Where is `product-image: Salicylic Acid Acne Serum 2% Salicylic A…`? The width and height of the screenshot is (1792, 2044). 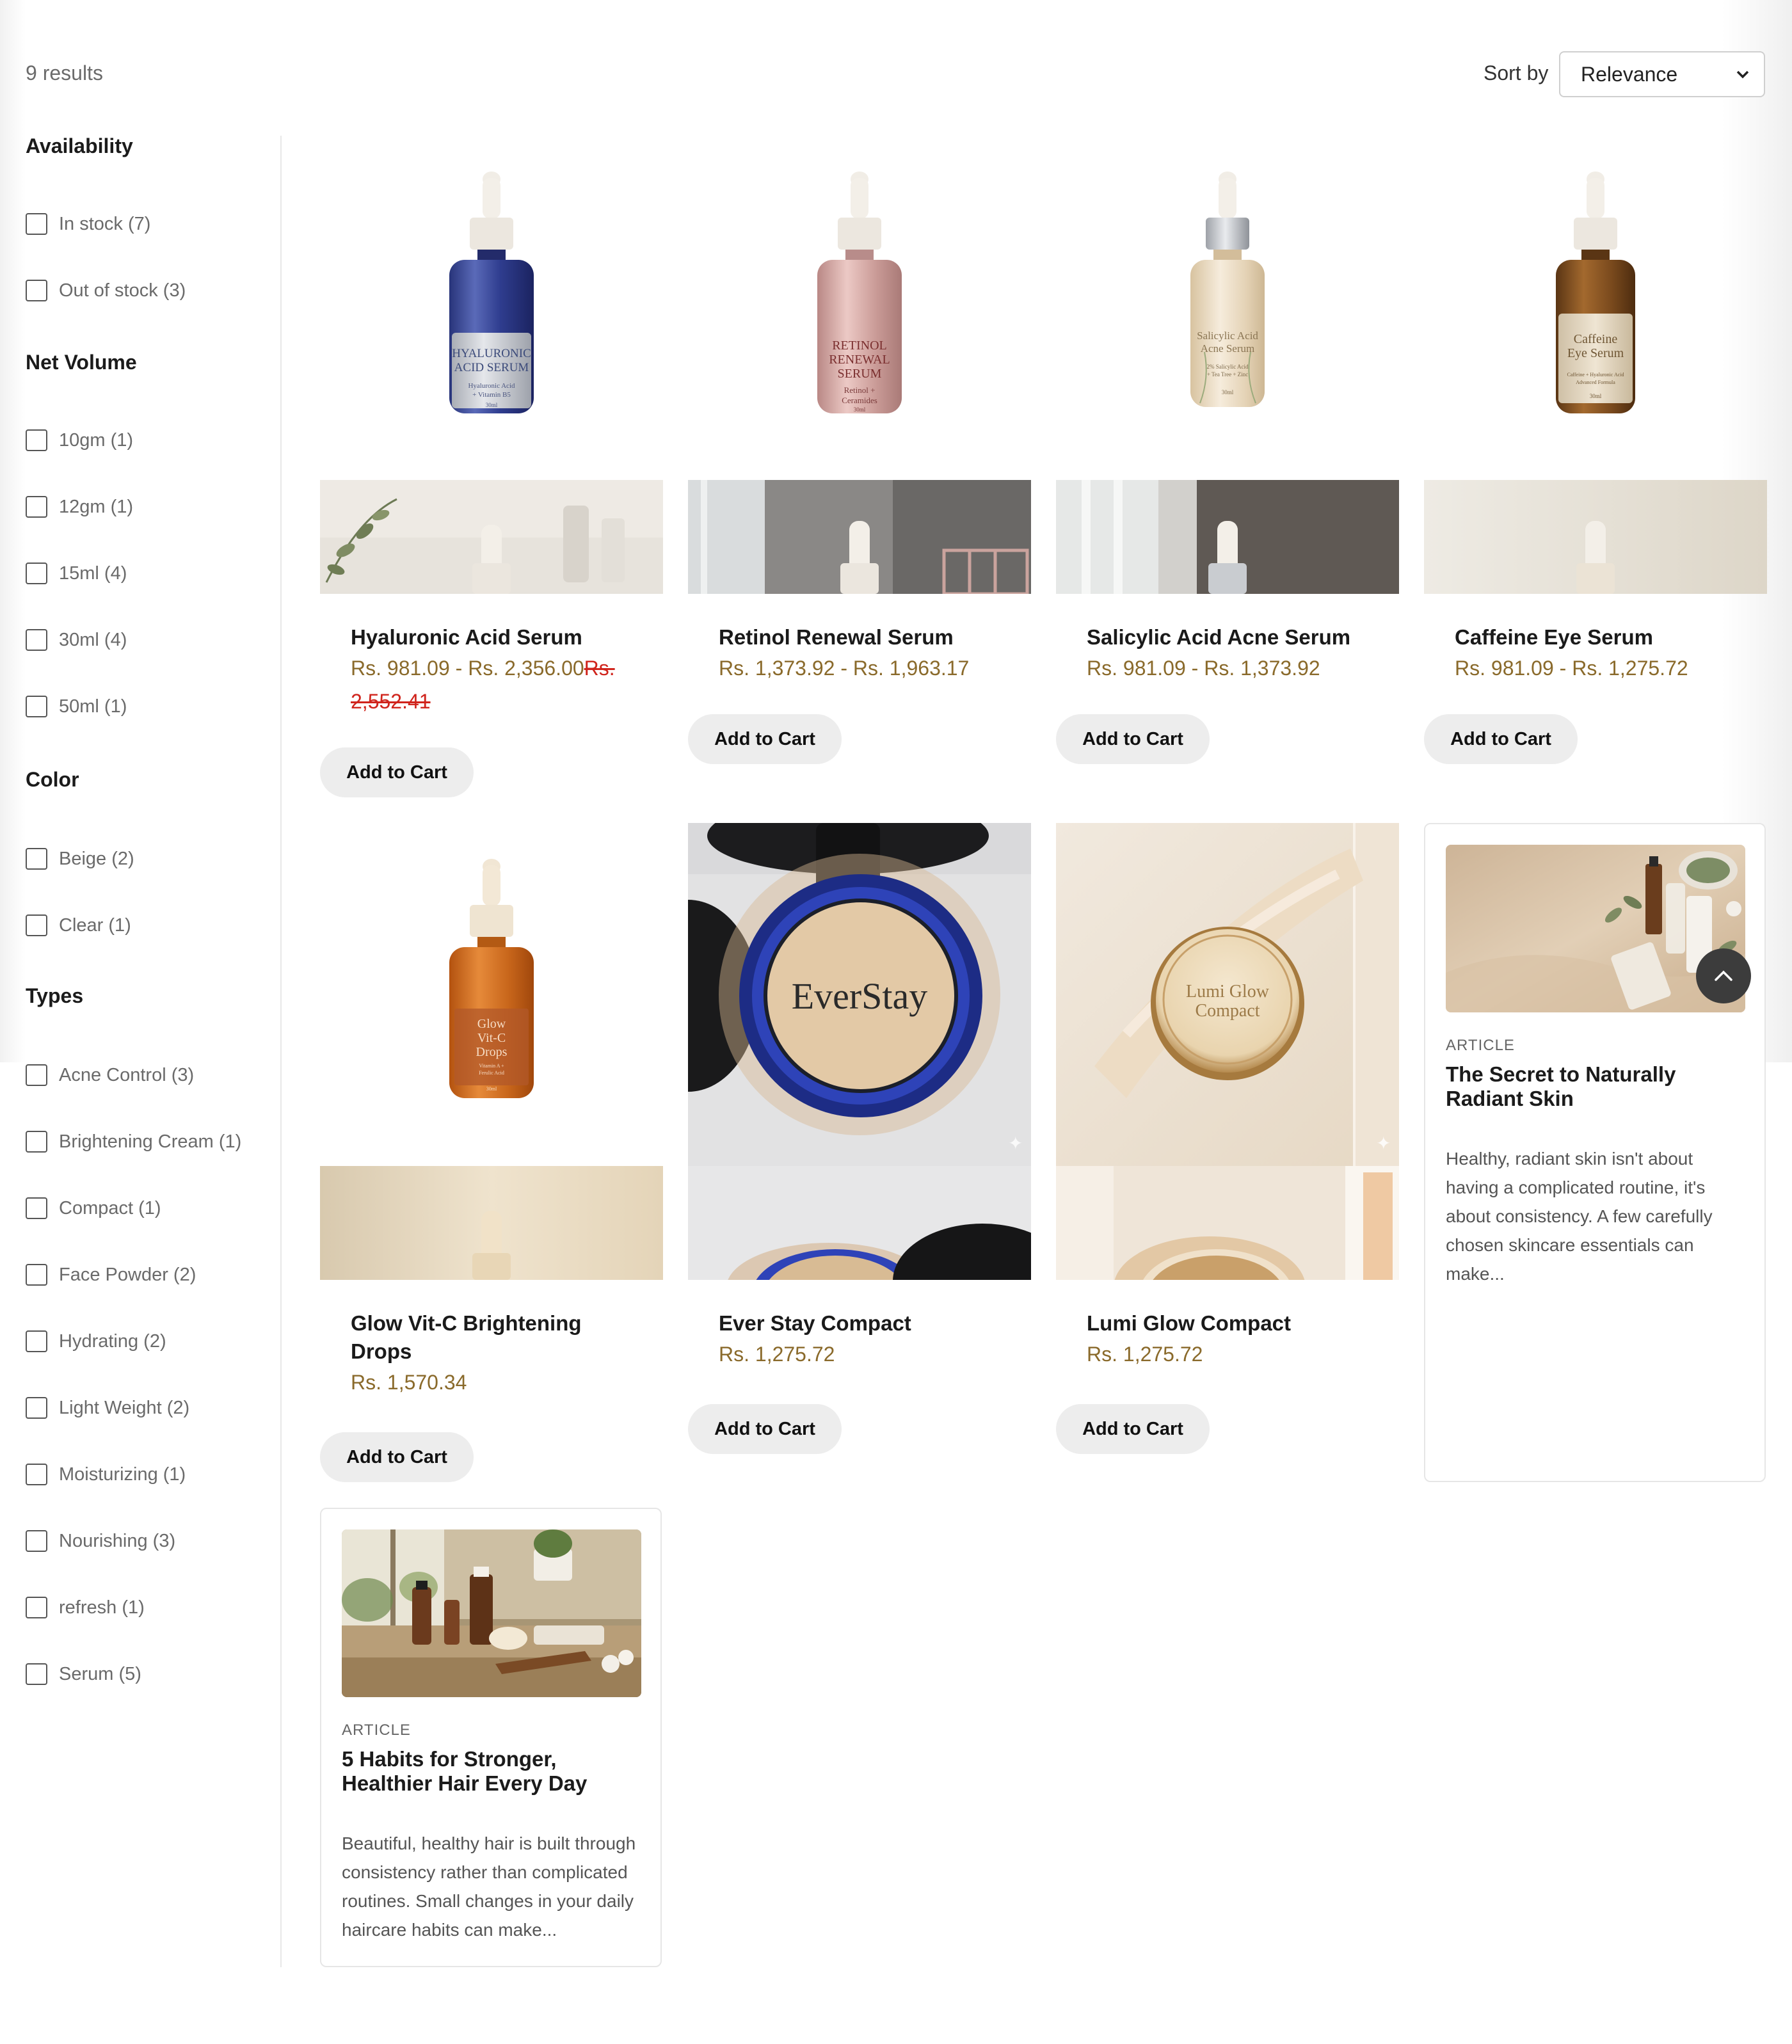
product-image: Salicylic Acid Acne Serum 2% Salicylic A… is located at coordinates (1227, 320).